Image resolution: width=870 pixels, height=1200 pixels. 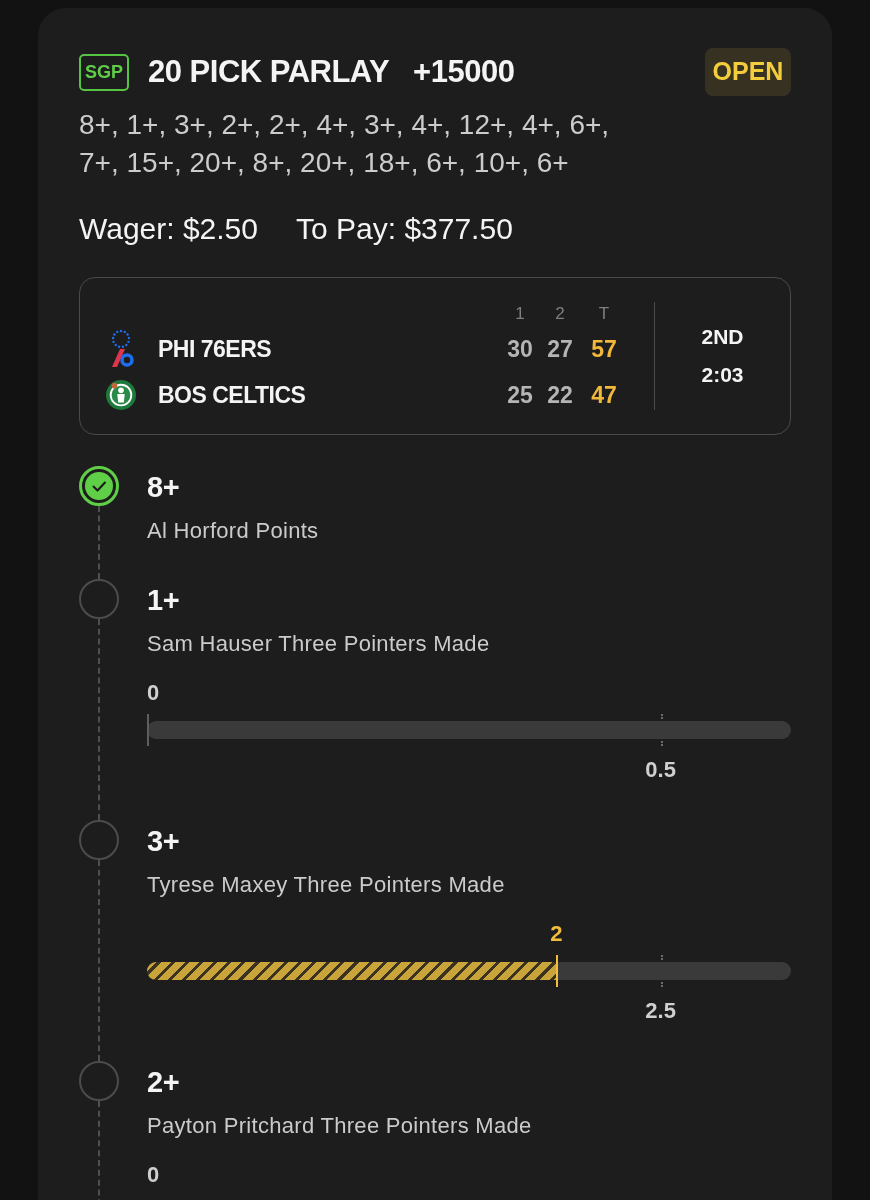 What do you see at coordinates (464, 71) in the screenshot?
I see `bet-odds: +15000` at bounding box center [464, 71].